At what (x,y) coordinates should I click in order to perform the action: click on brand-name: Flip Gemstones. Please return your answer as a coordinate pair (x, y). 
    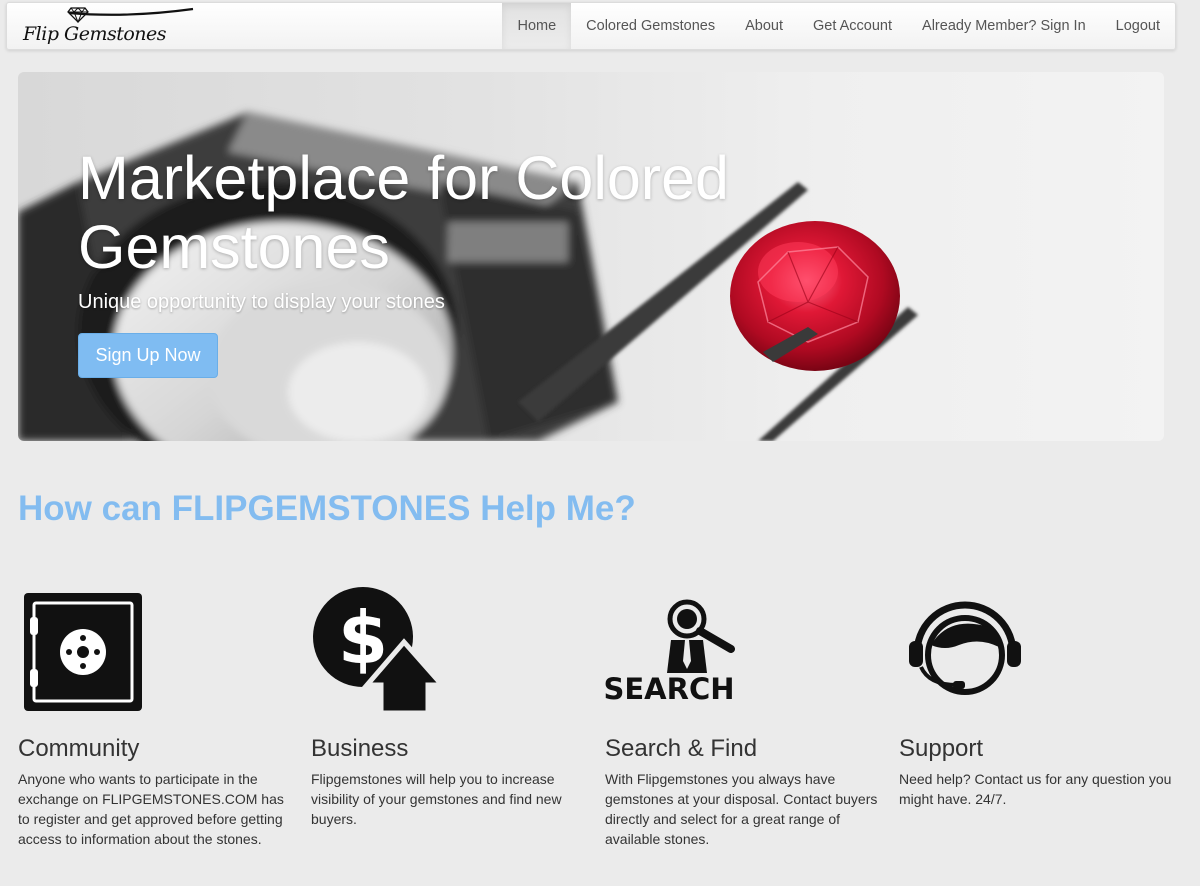
    Looking at the image, I should click on (95, 34).